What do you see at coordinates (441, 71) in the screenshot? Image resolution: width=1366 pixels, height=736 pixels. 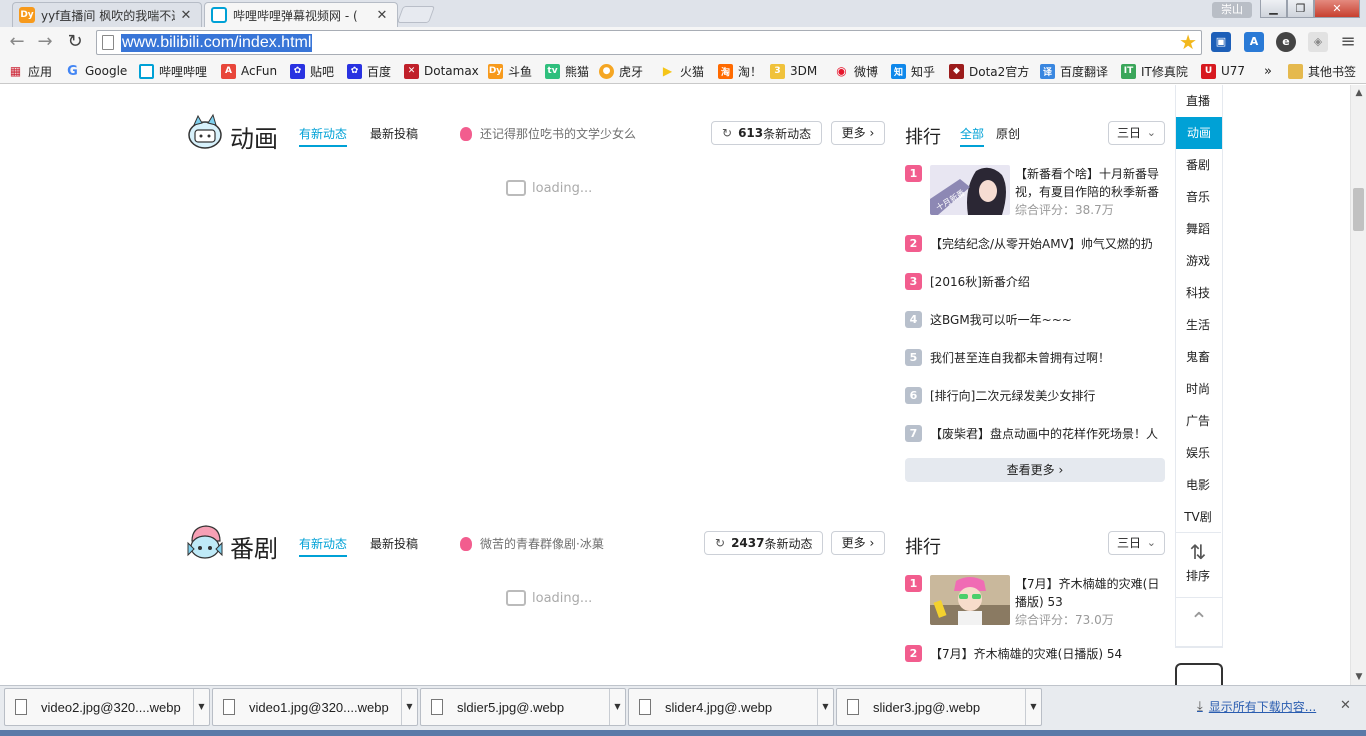 I see `bookmark-dotamax: ✕ Dotamax` at bounding box center [441, 71].